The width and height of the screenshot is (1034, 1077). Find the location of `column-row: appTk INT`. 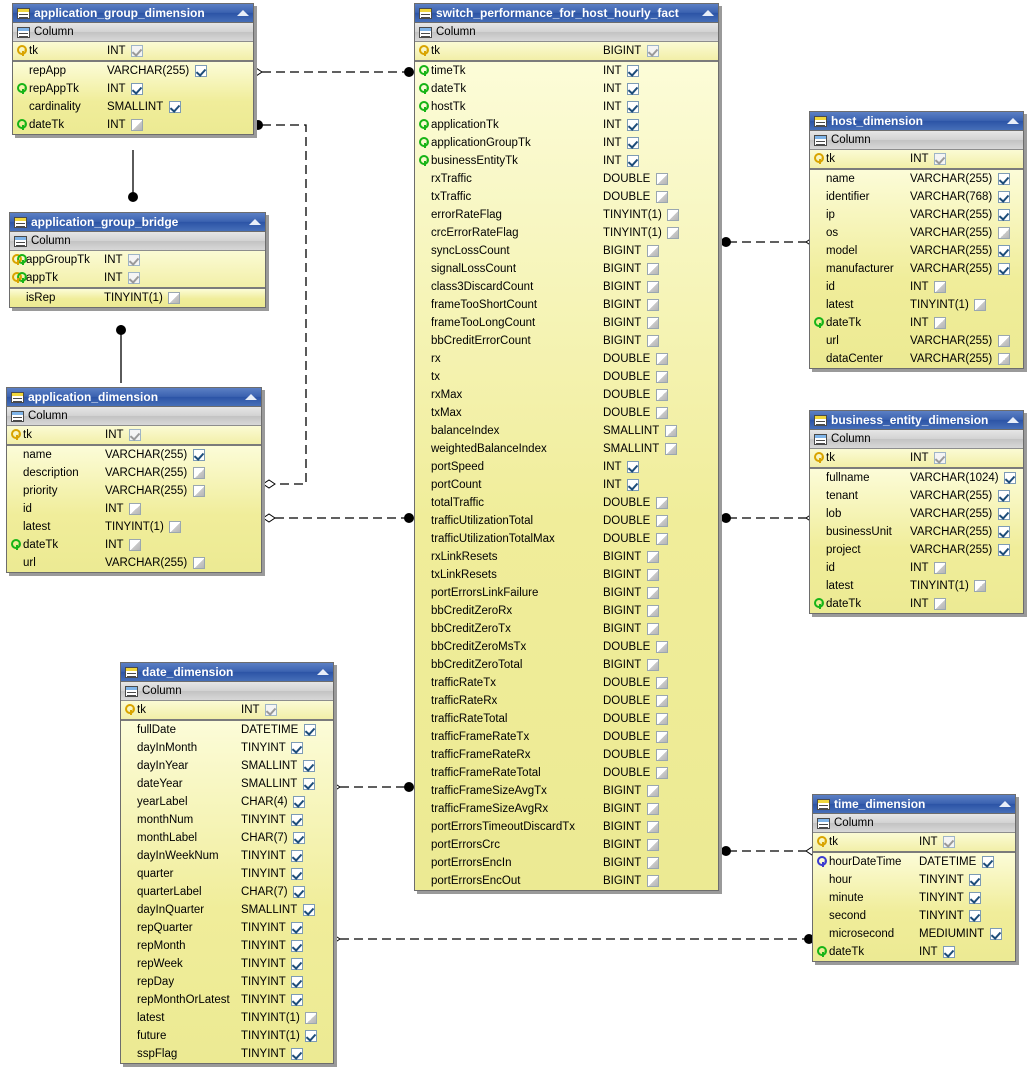

column-row: appTk INT is located at coordinates (137, 278).